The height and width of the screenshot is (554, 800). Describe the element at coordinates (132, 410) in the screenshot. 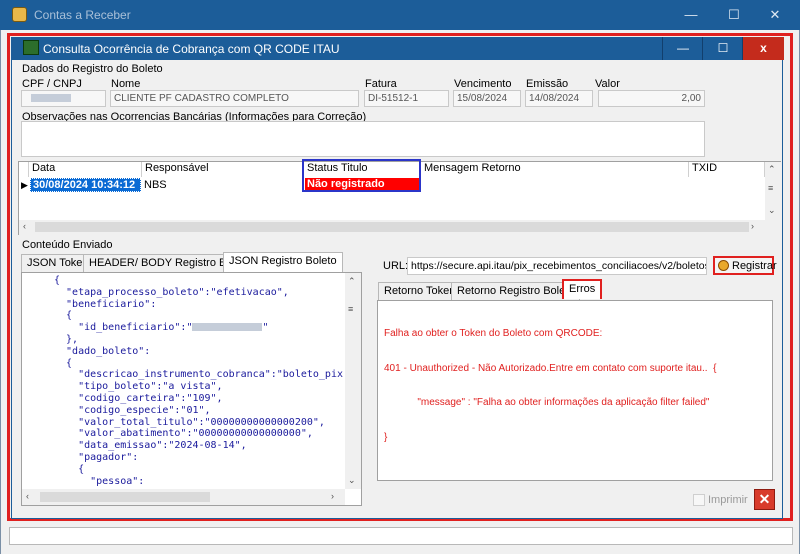

I see `json-line: "codigo_especie":"01",` at that location.